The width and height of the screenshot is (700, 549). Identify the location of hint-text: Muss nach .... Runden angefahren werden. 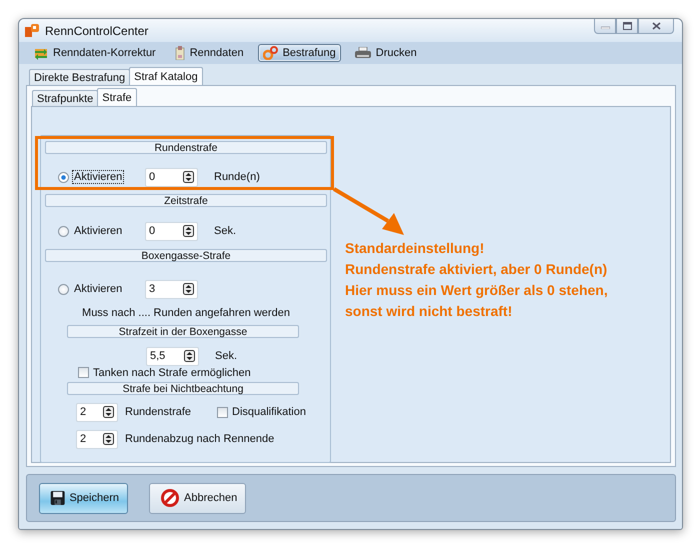
(186, 313).